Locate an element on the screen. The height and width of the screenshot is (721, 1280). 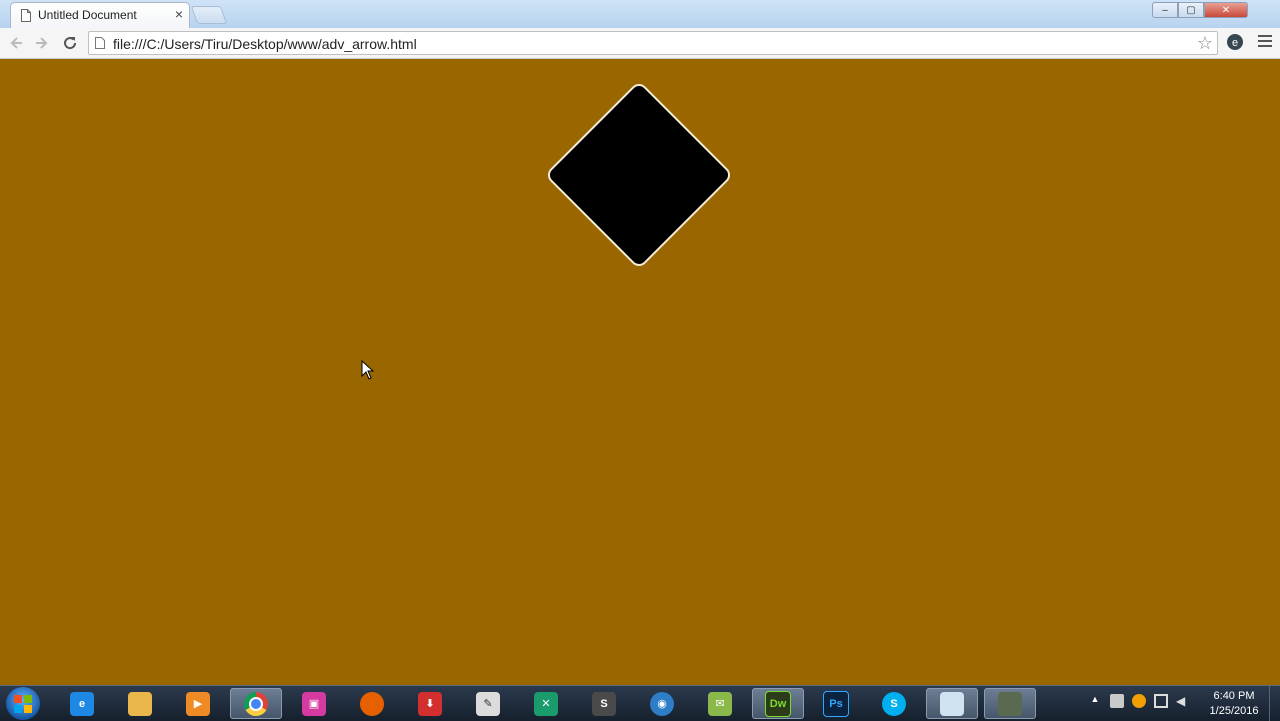
taskbar-app-firefox is located at coordinates (372, 703).